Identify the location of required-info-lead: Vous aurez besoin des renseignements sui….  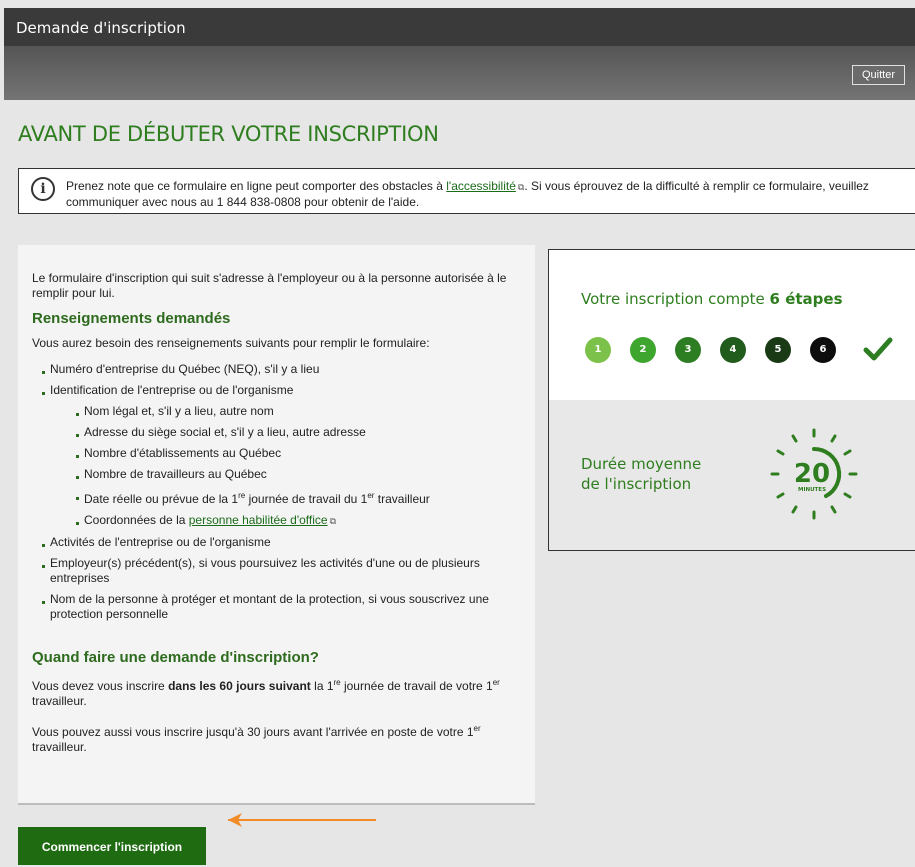
(231, 343).